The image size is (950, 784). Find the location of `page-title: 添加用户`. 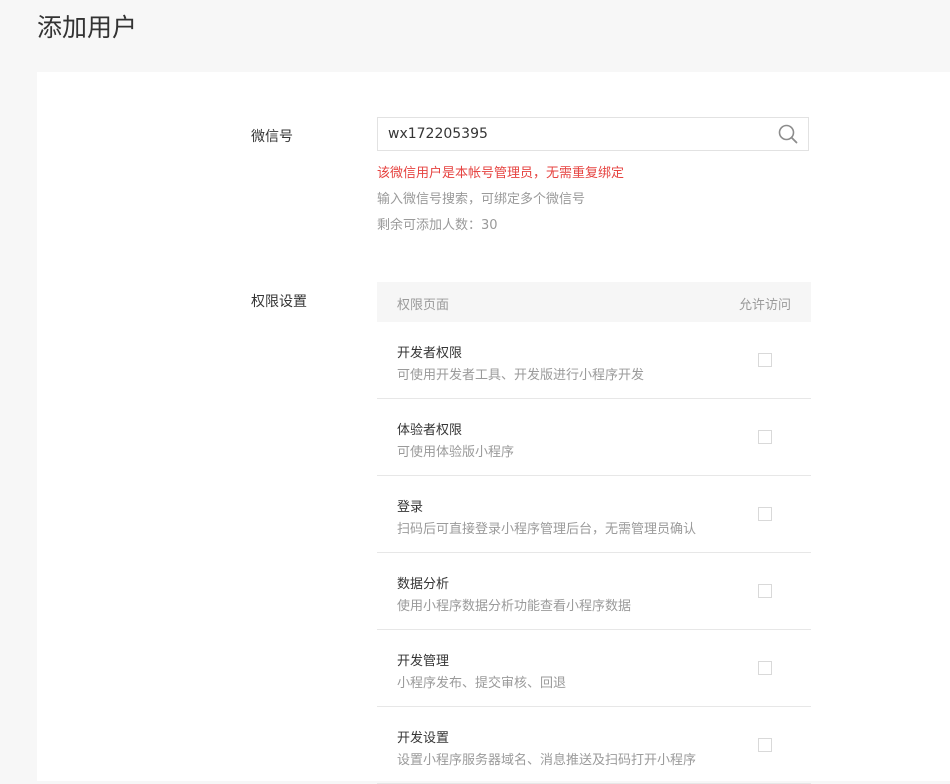

page-title: 添加用户 is located at coordinates (87, 27).